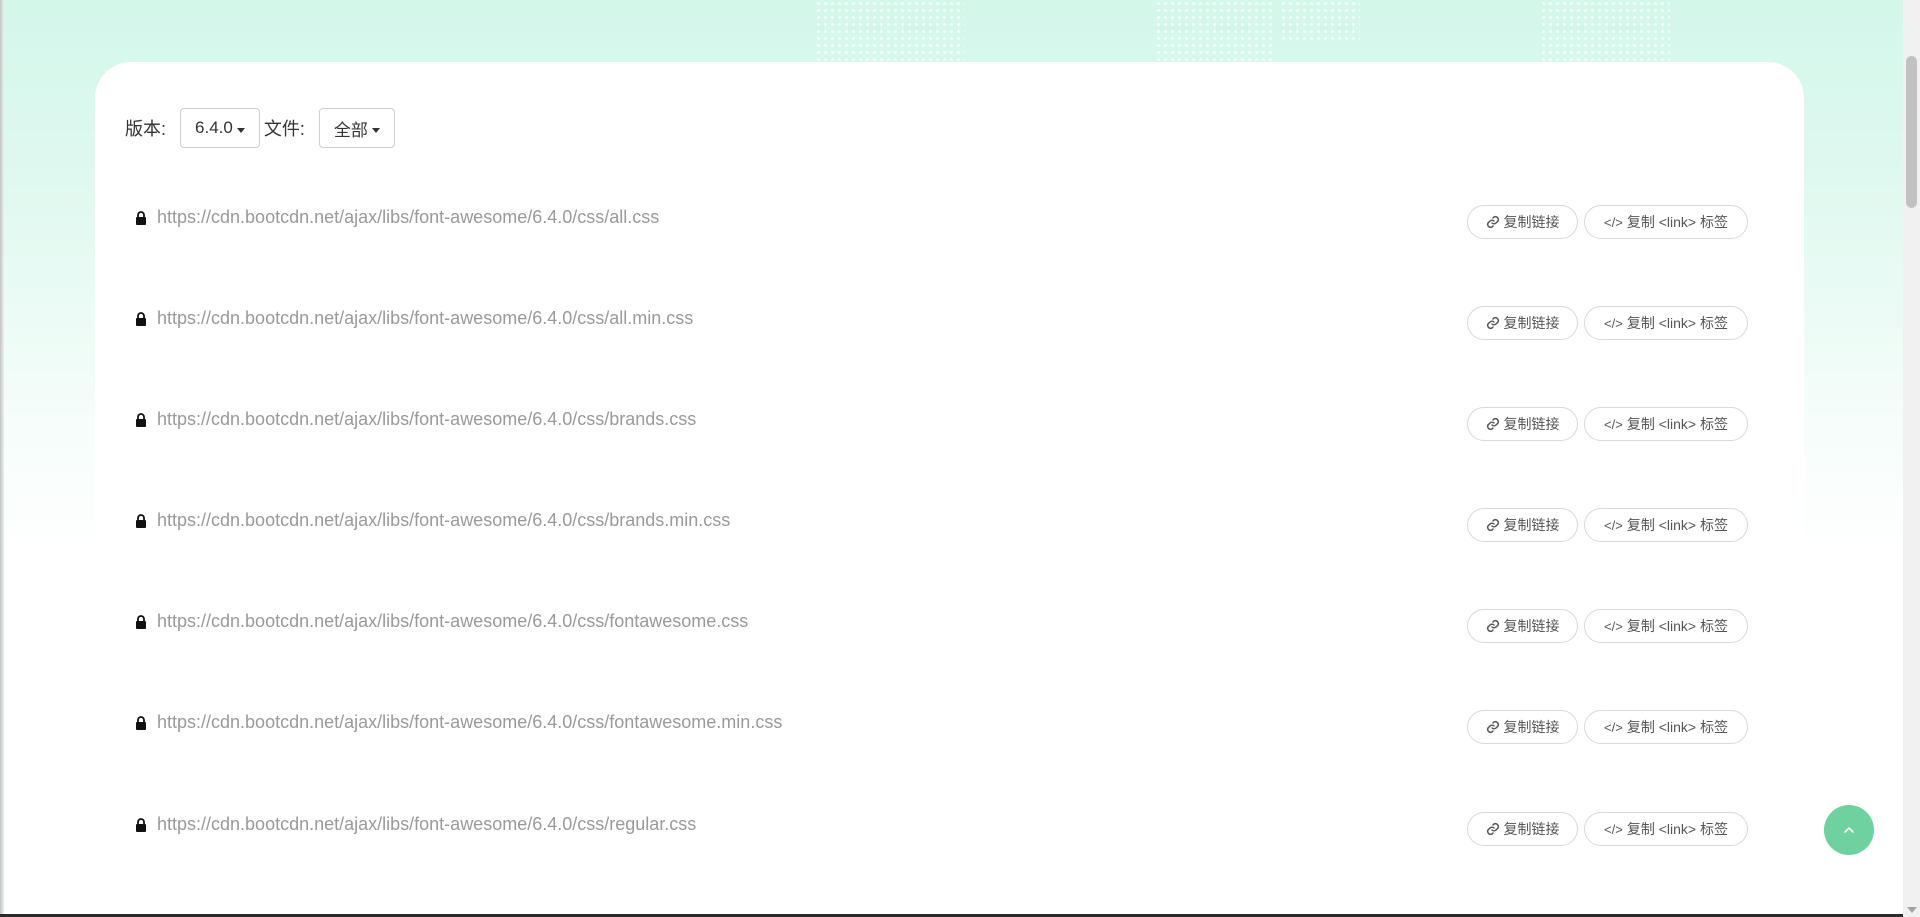 The width and height of the screenshot is (1920, 917). Describe the element at coordinates (1911, 132) in the screenshot. I see `scrollbar-thumb` at that location.